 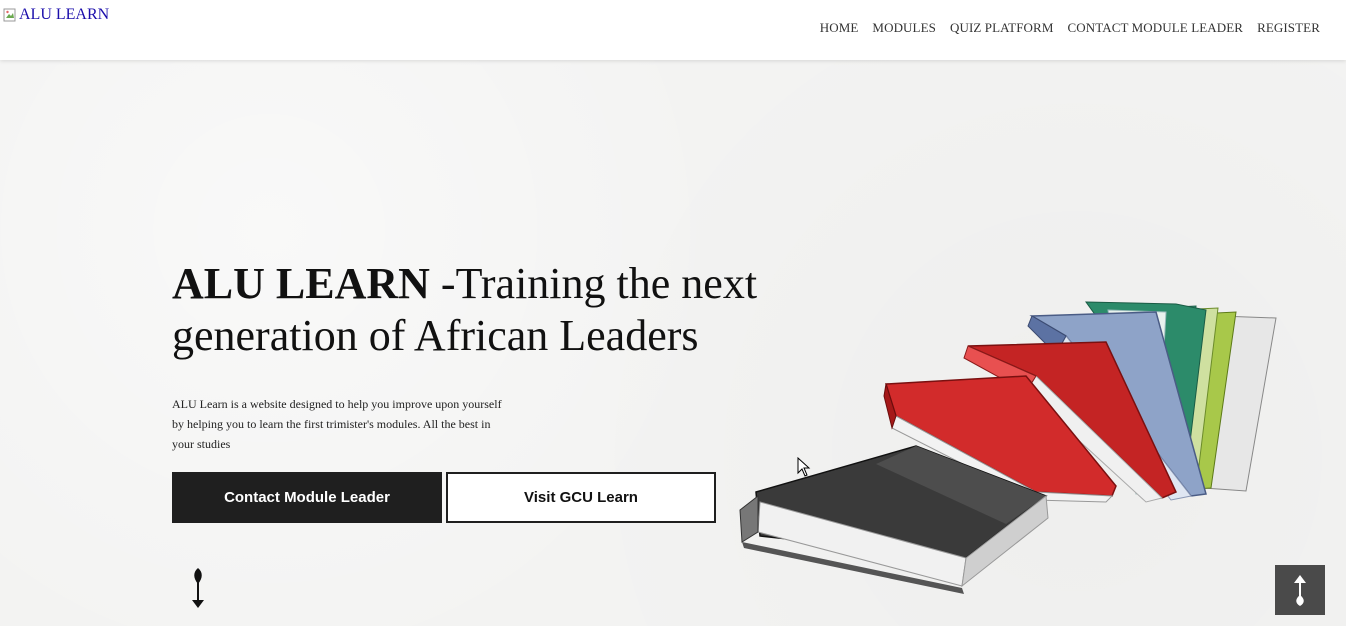 What do you see at coordinates (1288, 28) in the screenshot?
I see `nav-register: REGISTER` at bounding box center [1288, 28].